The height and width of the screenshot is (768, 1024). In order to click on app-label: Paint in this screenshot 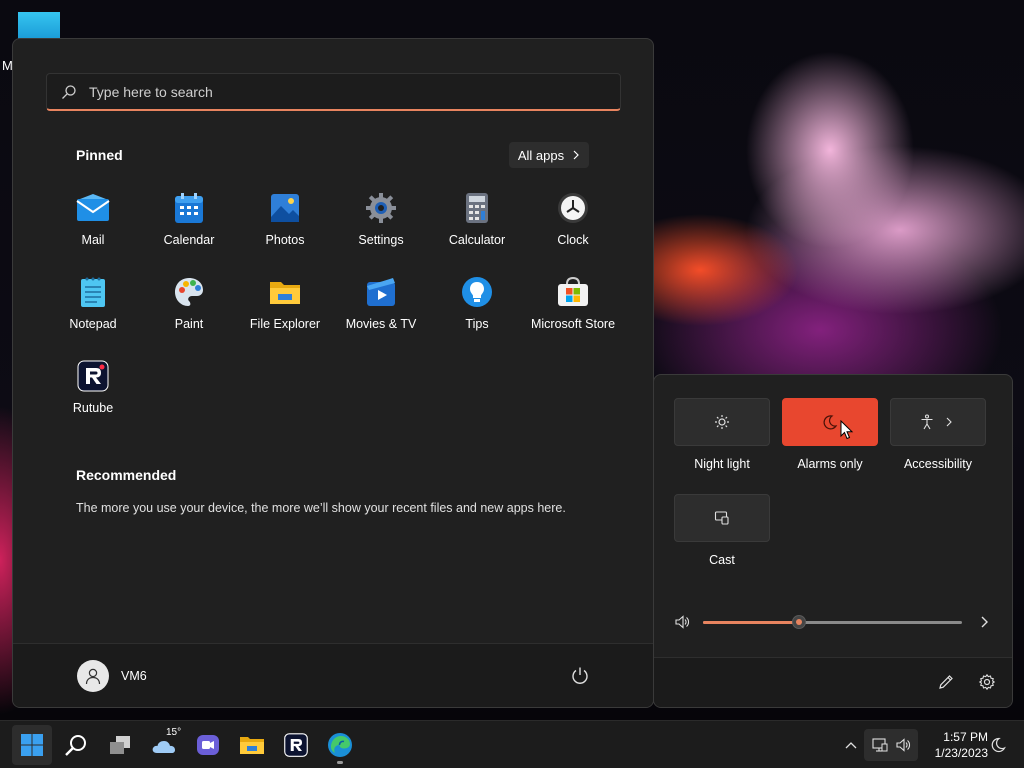, I will do `click(189, 324)`.